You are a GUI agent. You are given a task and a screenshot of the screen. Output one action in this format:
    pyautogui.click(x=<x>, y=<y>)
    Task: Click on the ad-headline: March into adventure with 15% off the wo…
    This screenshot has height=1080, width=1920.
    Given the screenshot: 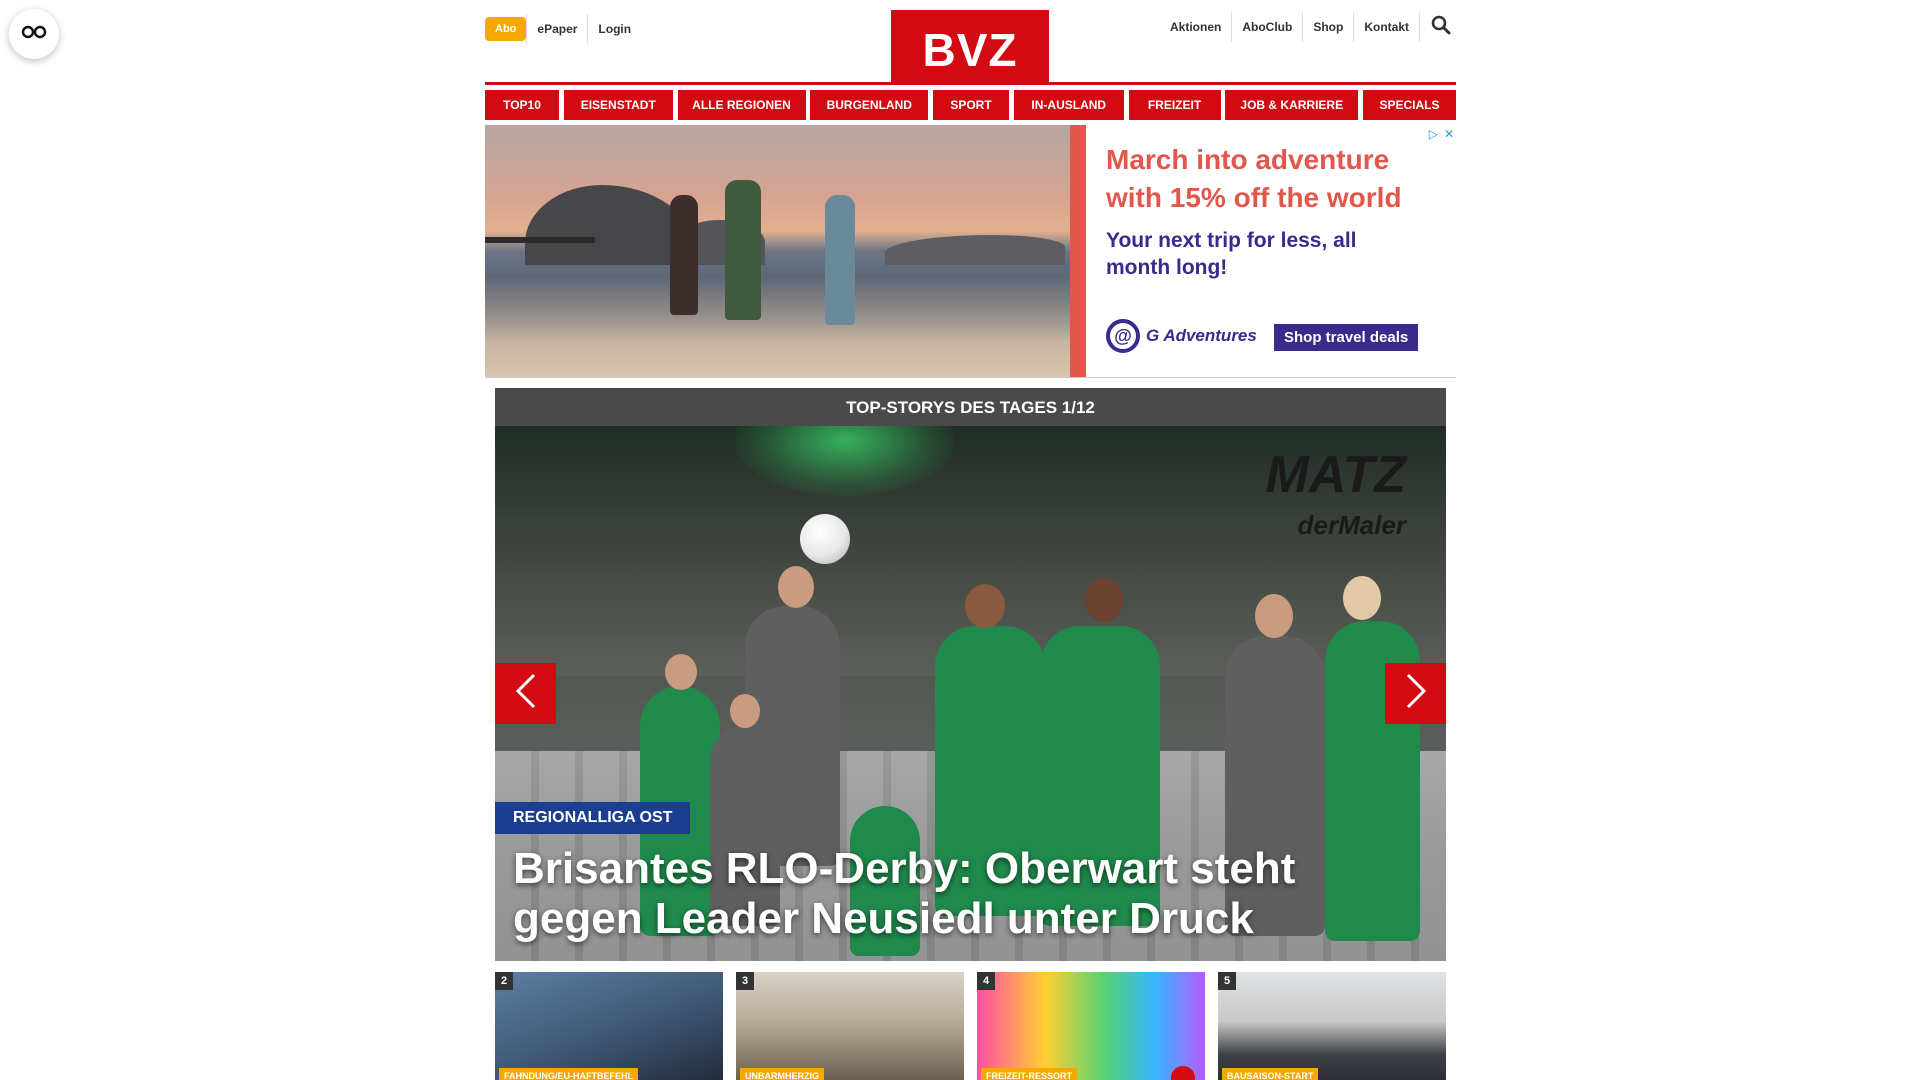 What is the action you would take?
    pyautogui.click(x=1254, y=178)
    